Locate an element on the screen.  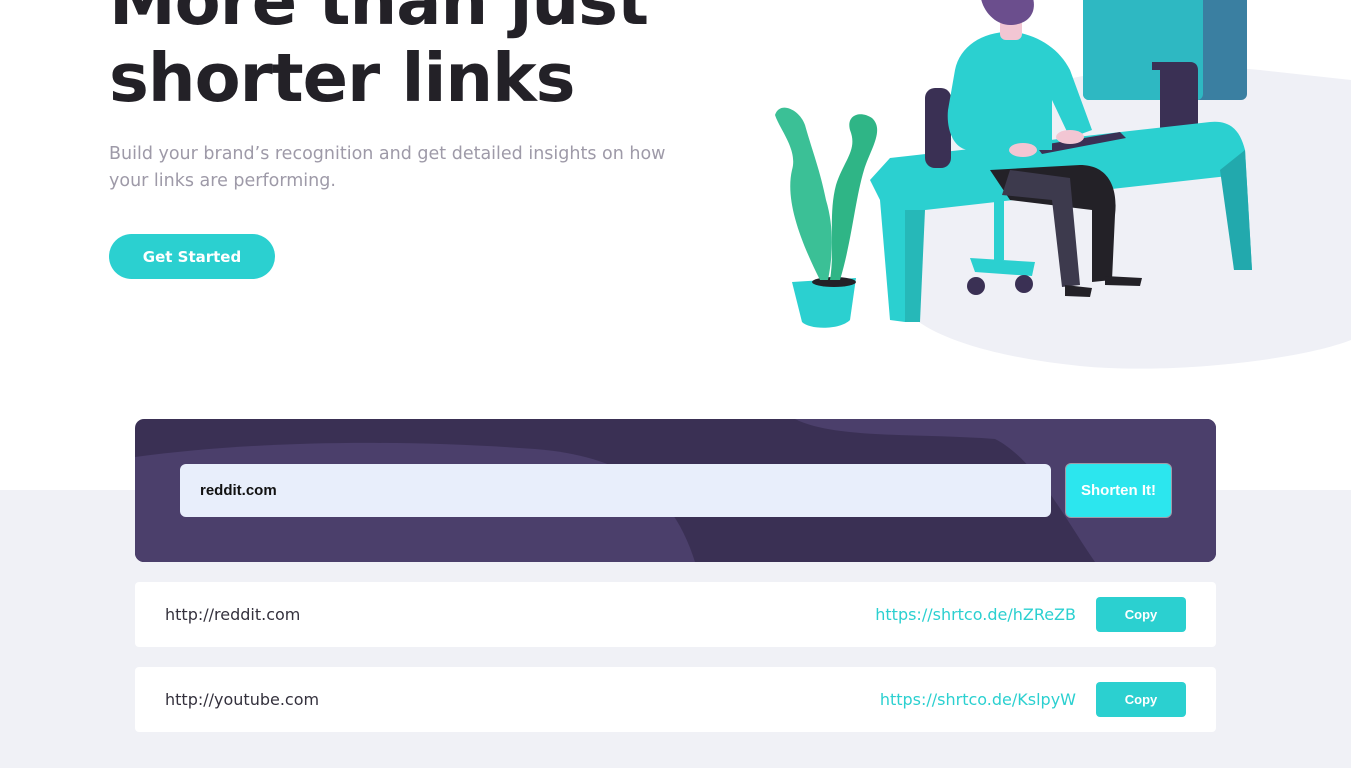
short-url-link: https://shrtco.de/hZReZB is located at coordinates (975, 614).